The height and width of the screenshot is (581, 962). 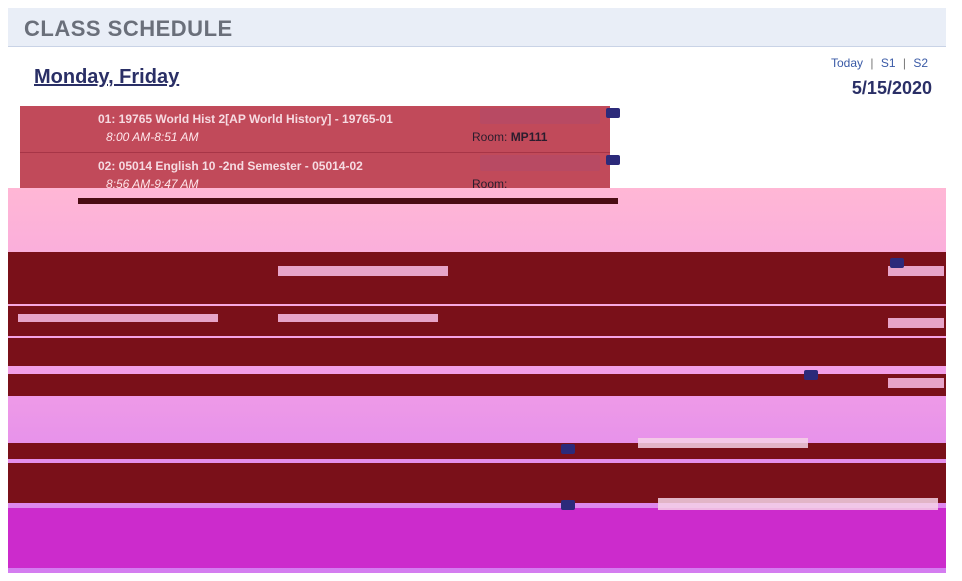 I want to click on room-value: MP111, so click(x=529, y=137).